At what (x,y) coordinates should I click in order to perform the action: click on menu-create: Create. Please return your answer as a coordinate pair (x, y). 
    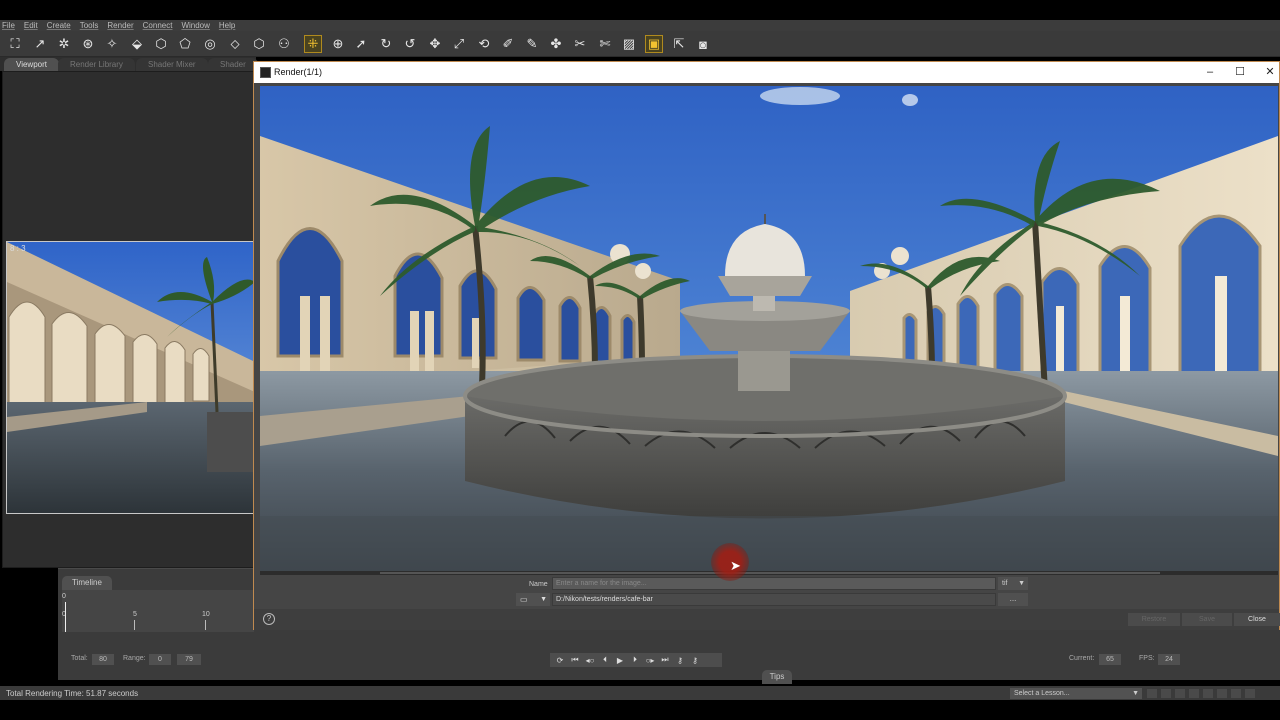
    Looking at the image, I should click on (59, 25).